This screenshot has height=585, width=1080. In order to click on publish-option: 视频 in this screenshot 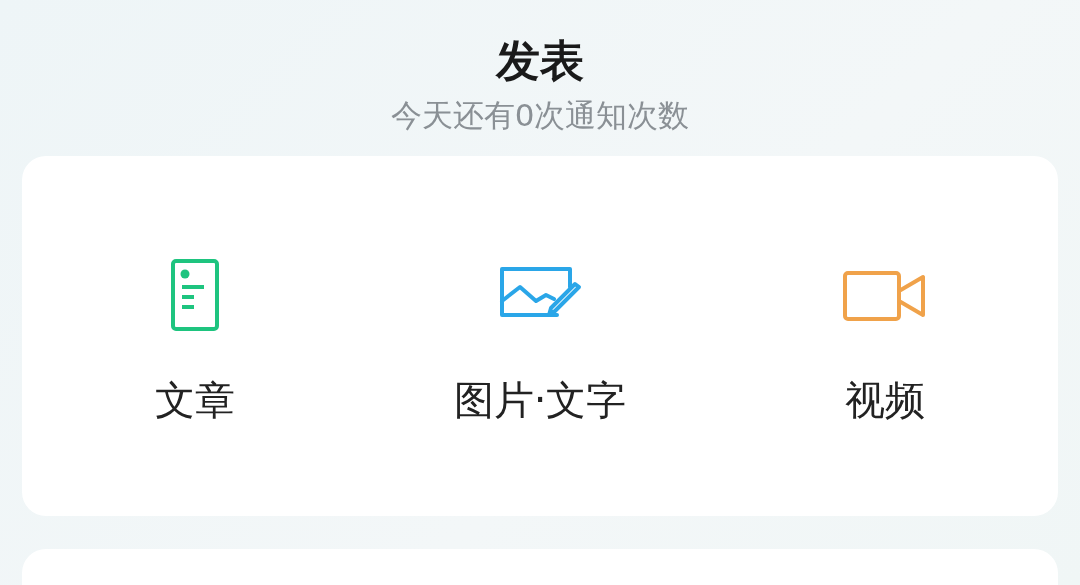, I will do `click(885, 341)`.